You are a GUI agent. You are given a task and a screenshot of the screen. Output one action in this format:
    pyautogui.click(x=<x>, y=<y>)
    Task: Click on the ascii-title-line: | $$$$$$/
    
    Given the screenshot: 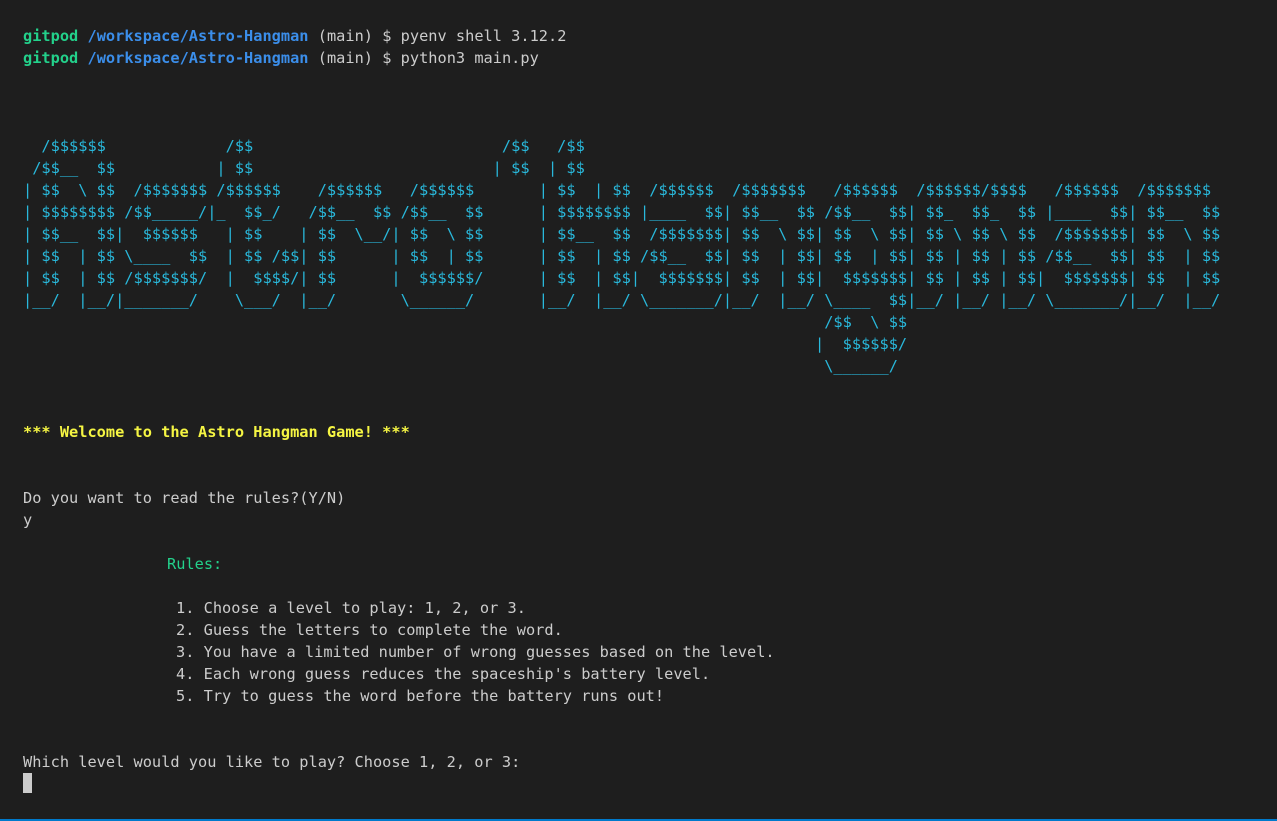 What is the action you would take?
    pyautogui.click(x=465, y=344)
    